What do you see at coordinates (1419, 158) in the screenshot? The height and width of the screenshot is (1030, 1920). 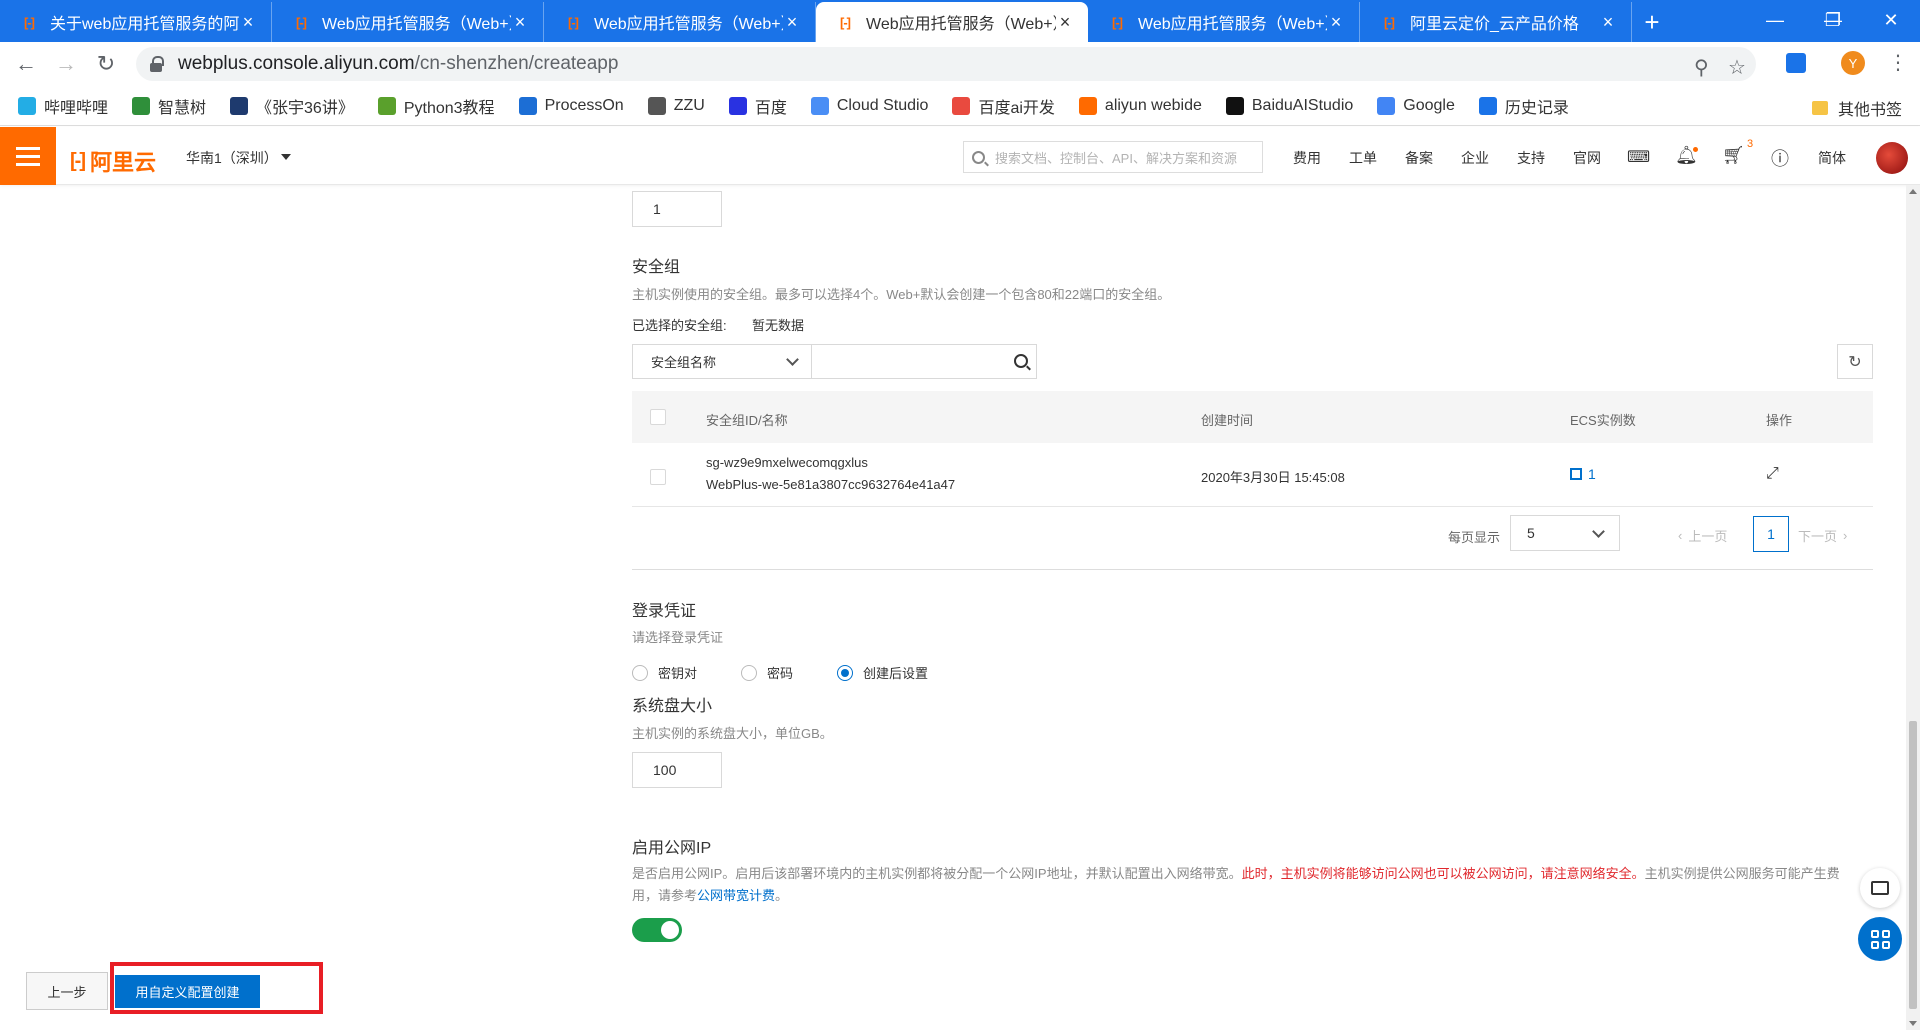 I see `header-link-icp: 备案` at bounding box center [1419, 158].